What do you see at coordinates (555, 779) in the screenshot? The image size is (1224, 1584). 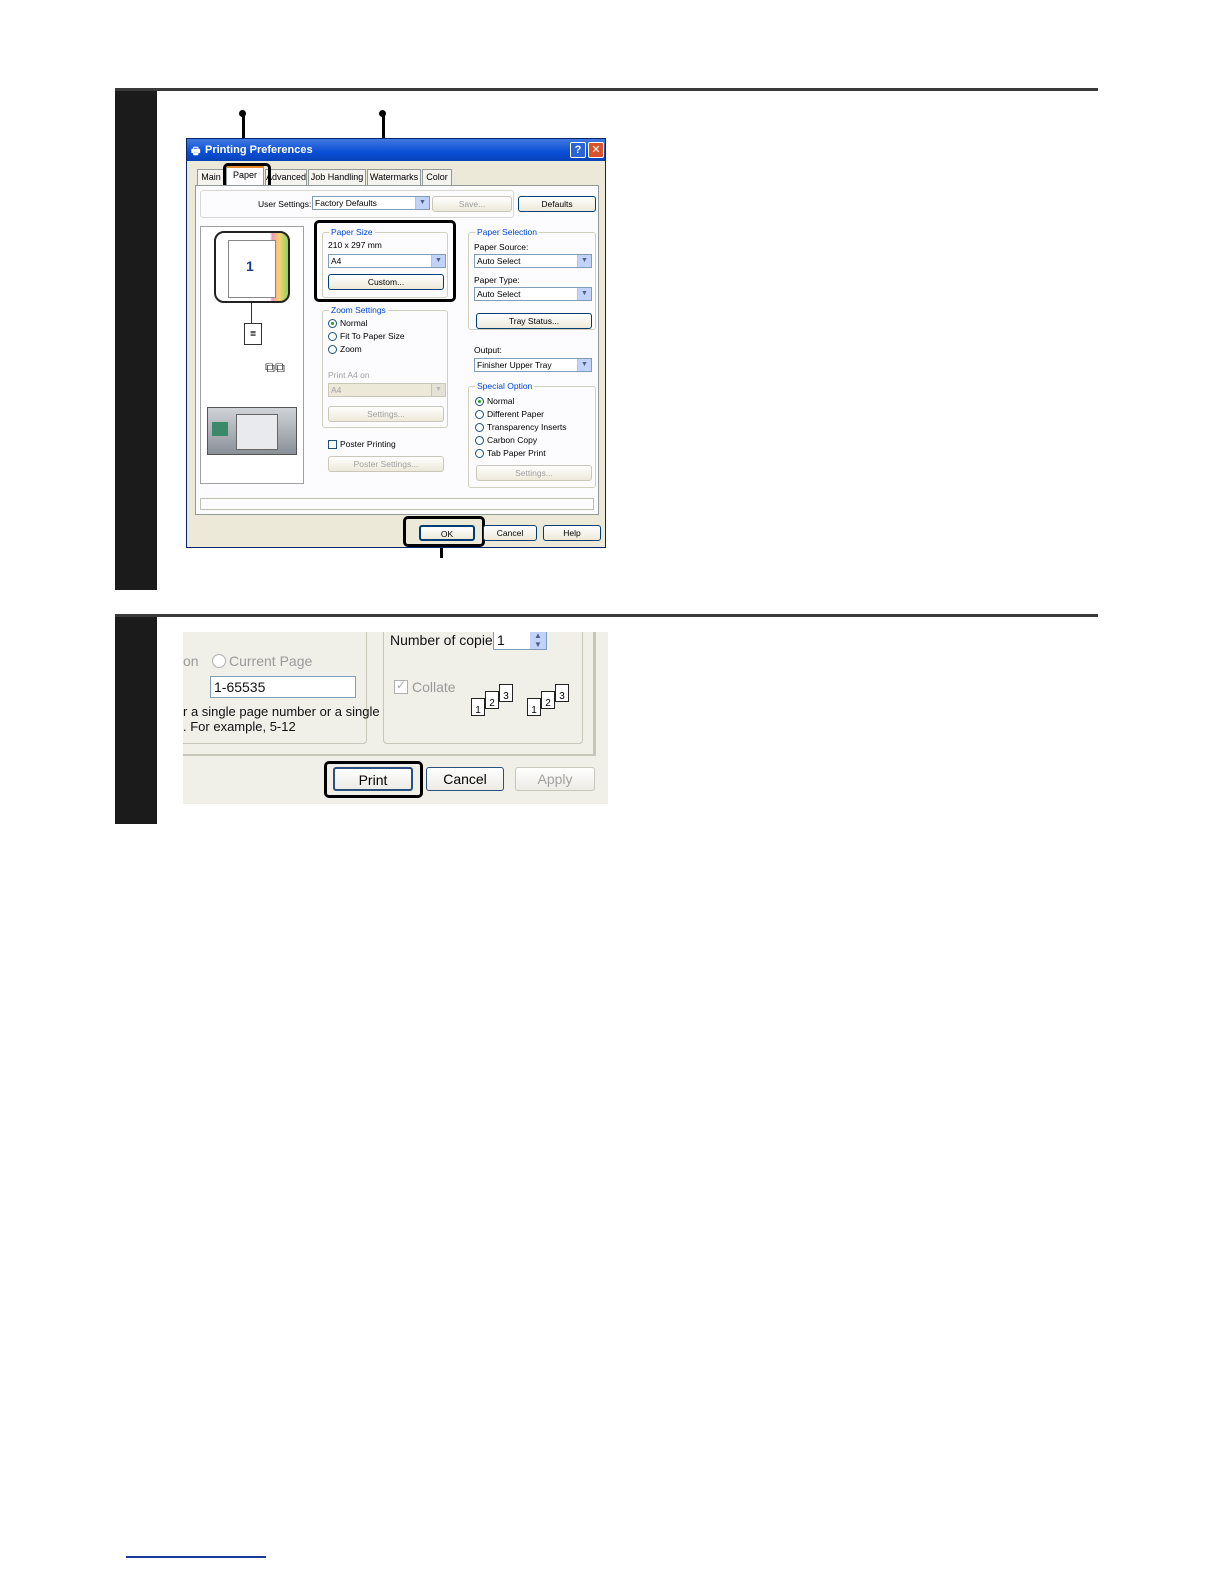 I see `apply-button: Apply` at bounding box center [555, 779].